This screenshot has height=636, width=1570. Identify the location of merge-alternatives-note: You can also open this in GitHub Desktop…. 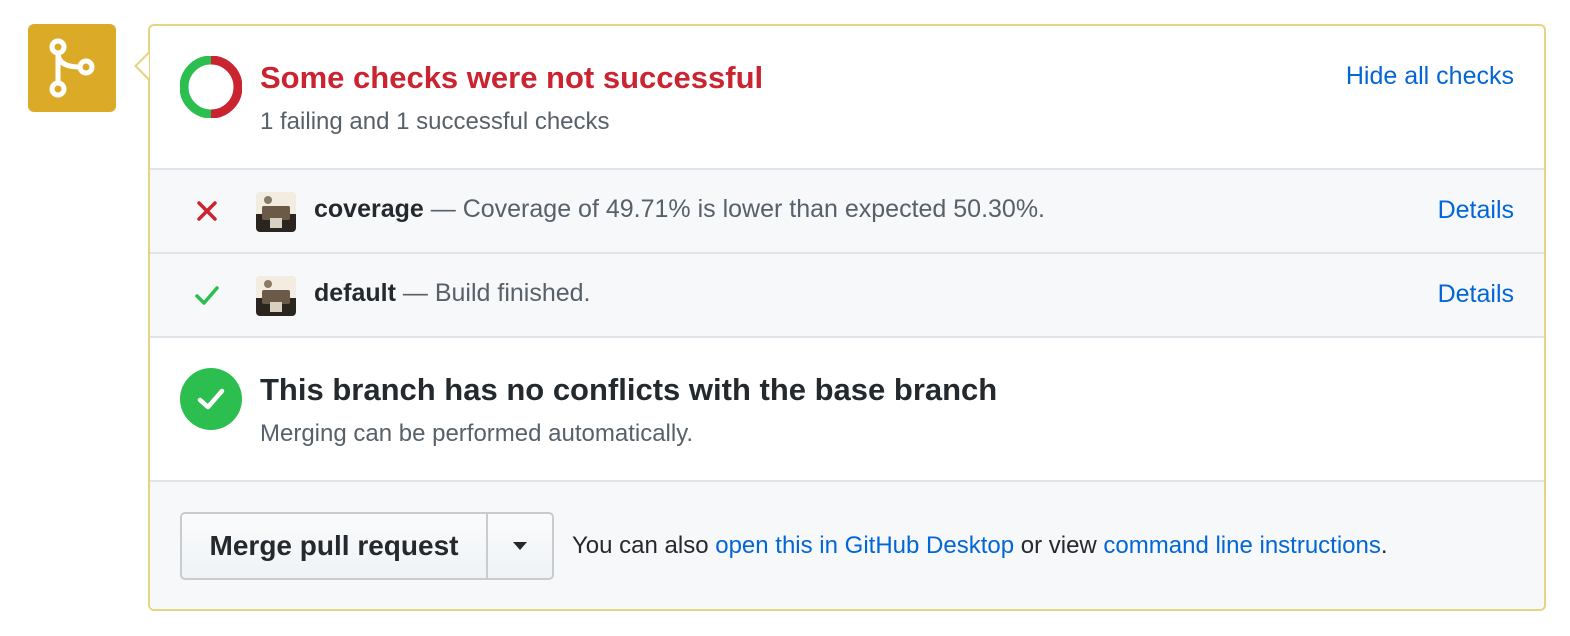
(980, 546).